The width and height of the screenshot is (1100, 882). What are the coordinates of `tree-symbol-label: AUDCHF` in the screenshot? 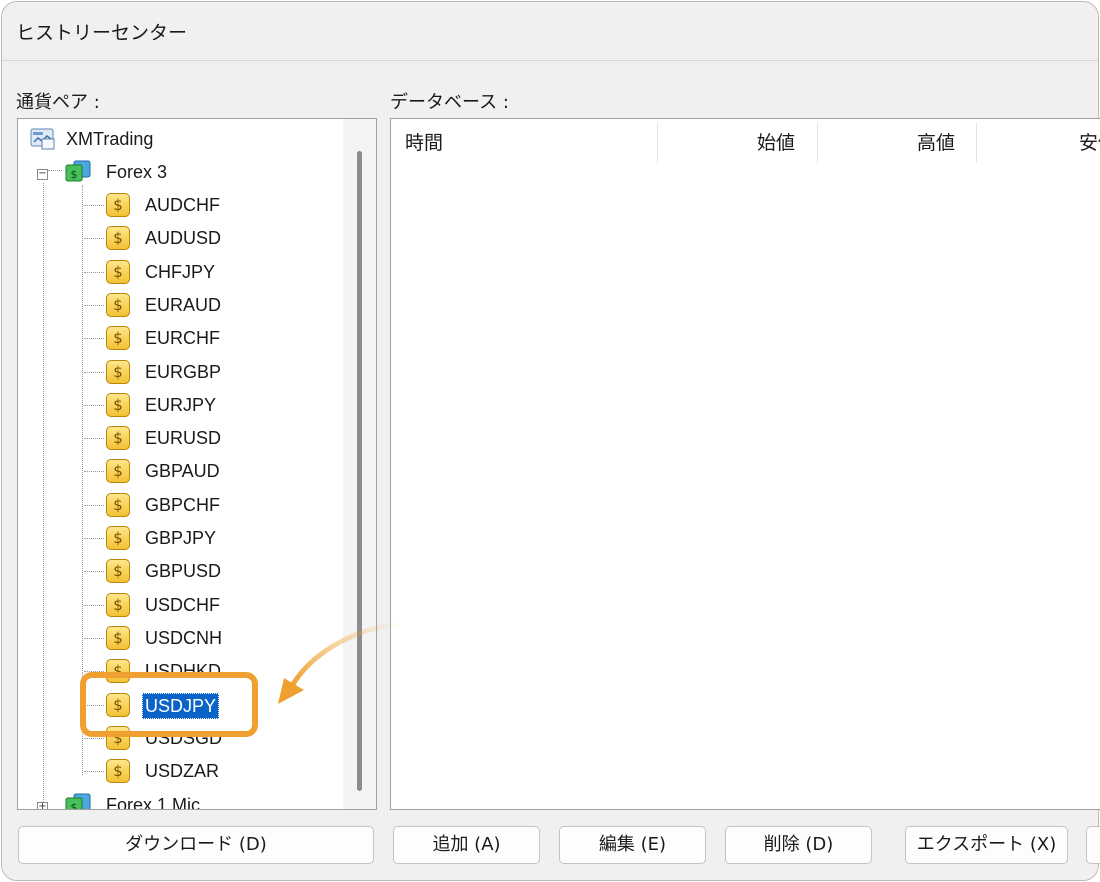 It's located at (182, 205).